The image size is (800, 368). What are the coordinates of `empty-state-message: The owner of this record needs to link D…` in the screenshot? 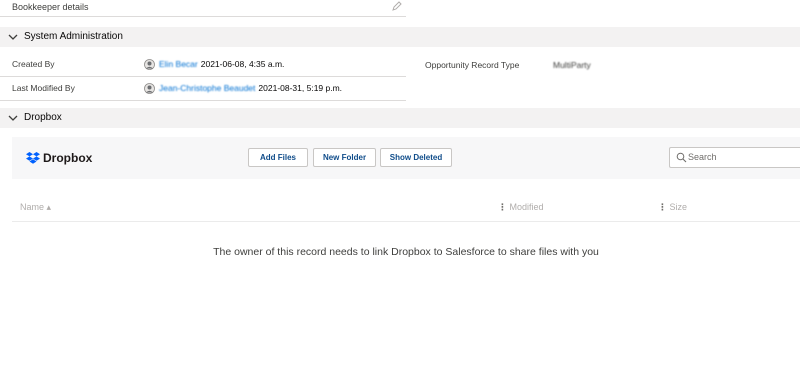 It's located at (406, 252).